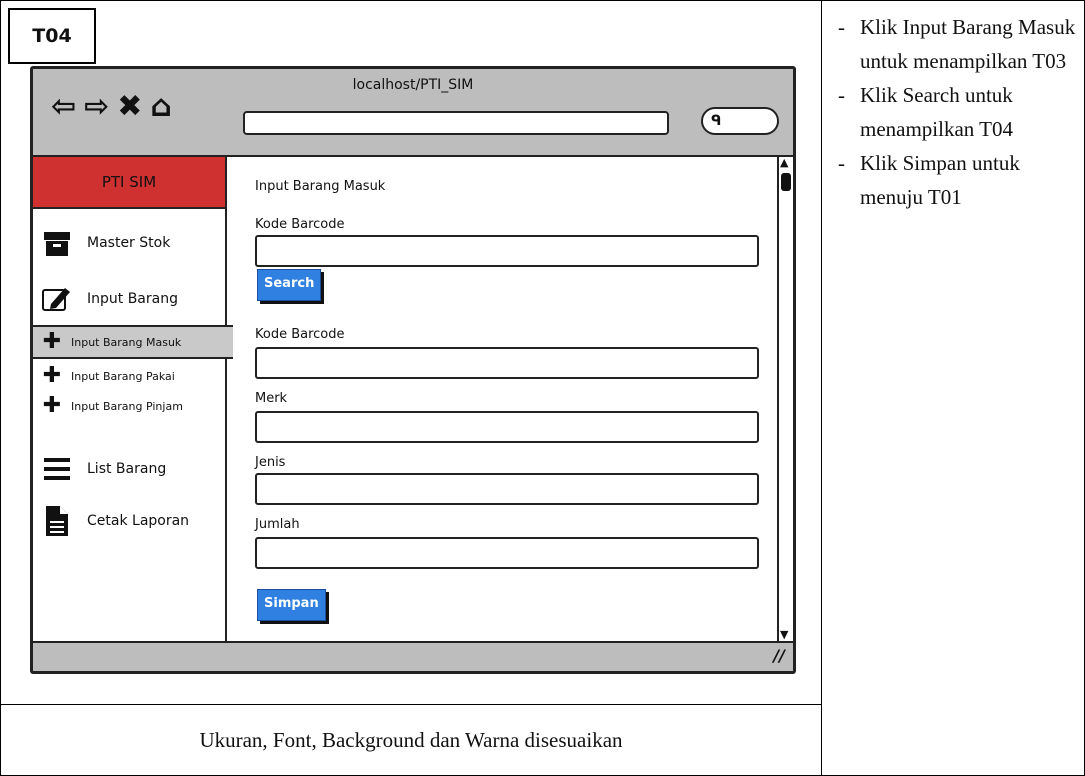 Image resolution: width=1085 pixels, height=776 pixels. Describe the element at coordinates (138, 521) in the screenshot. I see `sidebar-item-label: Cetak Laporan` at that location.